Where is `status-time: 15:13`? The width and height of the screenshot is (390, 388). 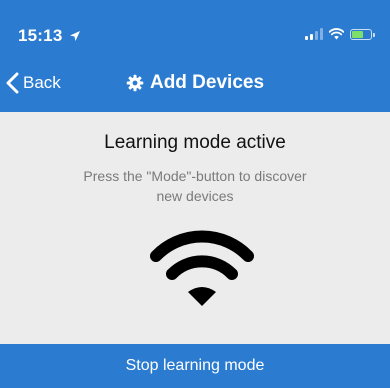
status-time: 15:13 is located at coordinates (49, 36).